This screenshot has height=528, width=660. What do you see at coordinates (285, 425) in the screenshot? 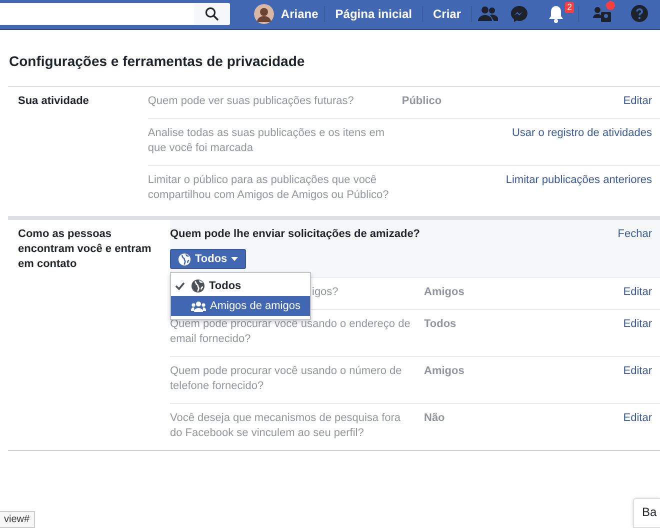
I see `setting-question: Você deseja que mecanismos de pesquisa fora do Facebook se vinculem ao seu perfil?` at bounding box center [285, 425].